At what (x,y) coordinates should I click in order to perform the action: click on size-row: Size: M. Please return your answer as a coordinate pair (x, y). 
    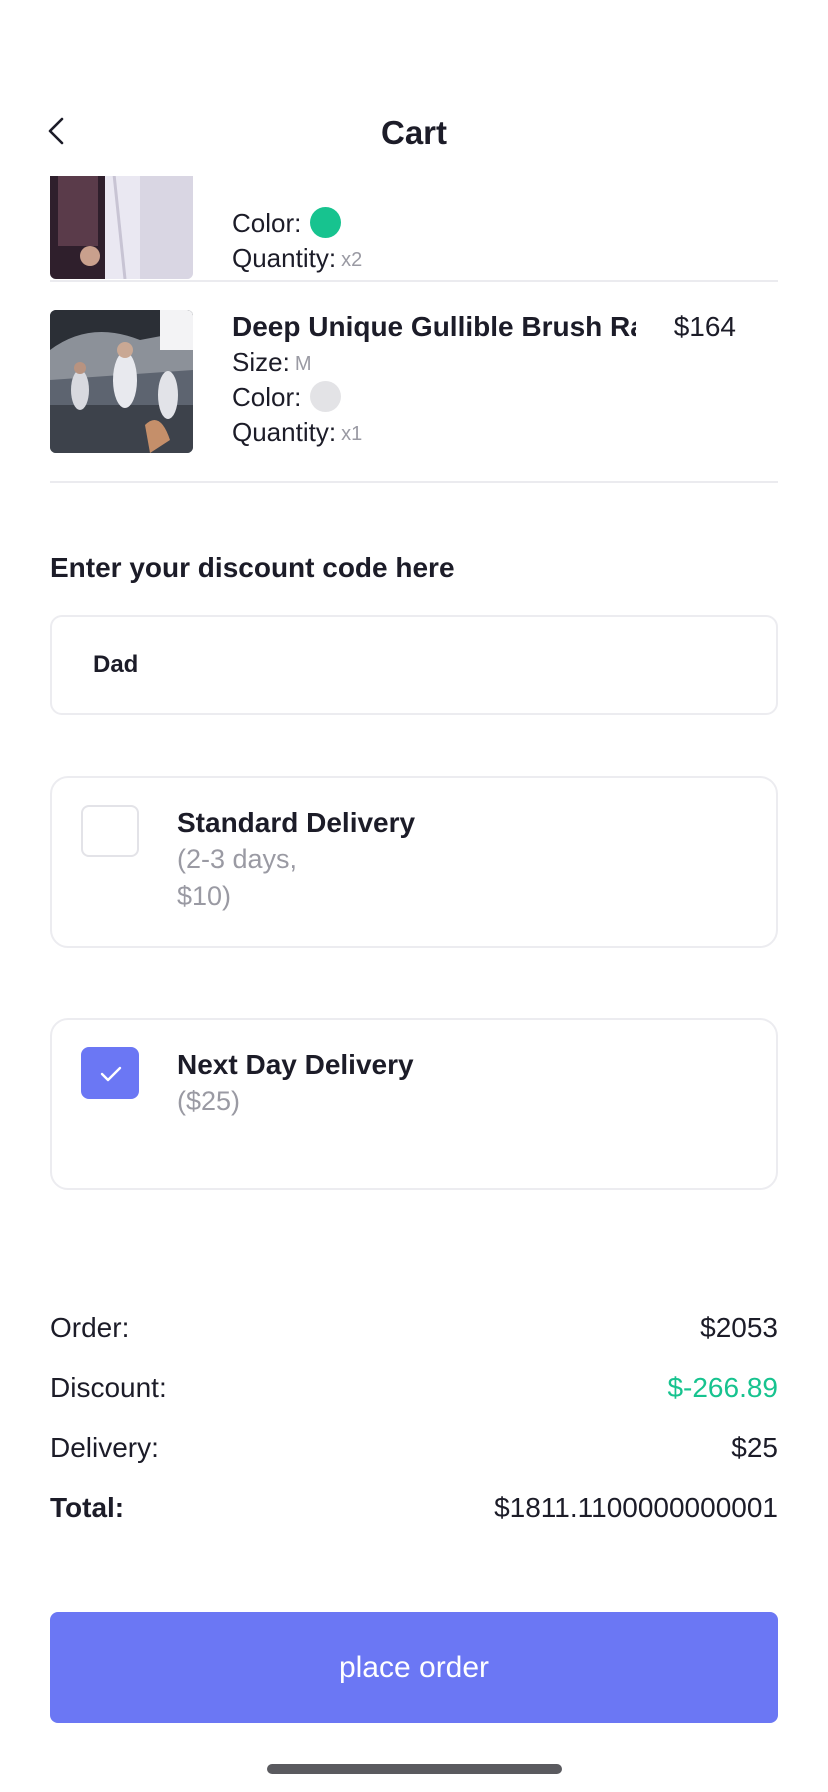
    Looking at the image, I should click on (442, 361).